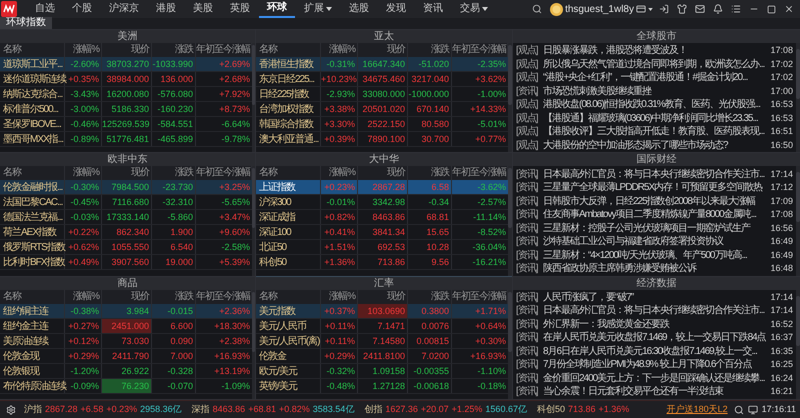 This screenshot has width=800, height=418. I want to click on table-row: 北证50 +1.51% 692.53 10.28 -36.04%, so click(382, 248).